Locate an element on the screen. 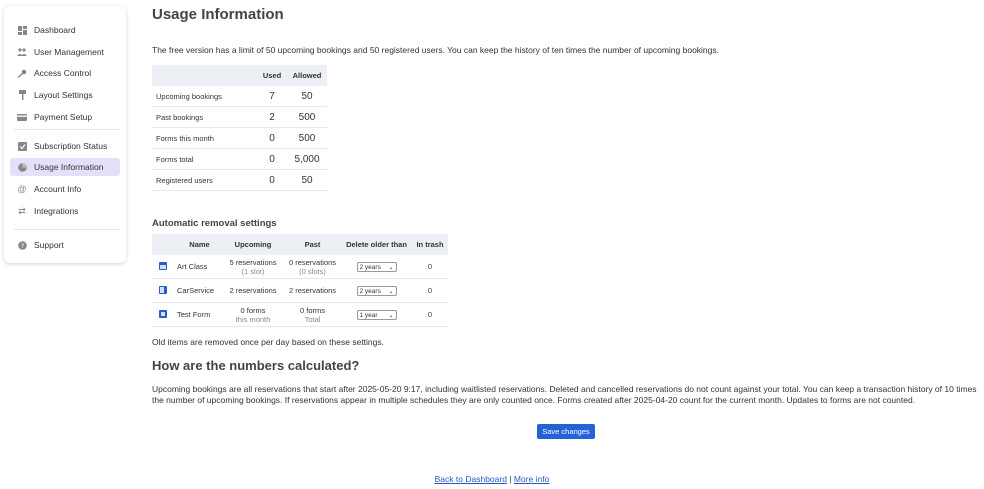 The width and height of the screenshot is (984, 489). sidebar-item-usage-information: Usage Information is located at coordinates (65, 167).